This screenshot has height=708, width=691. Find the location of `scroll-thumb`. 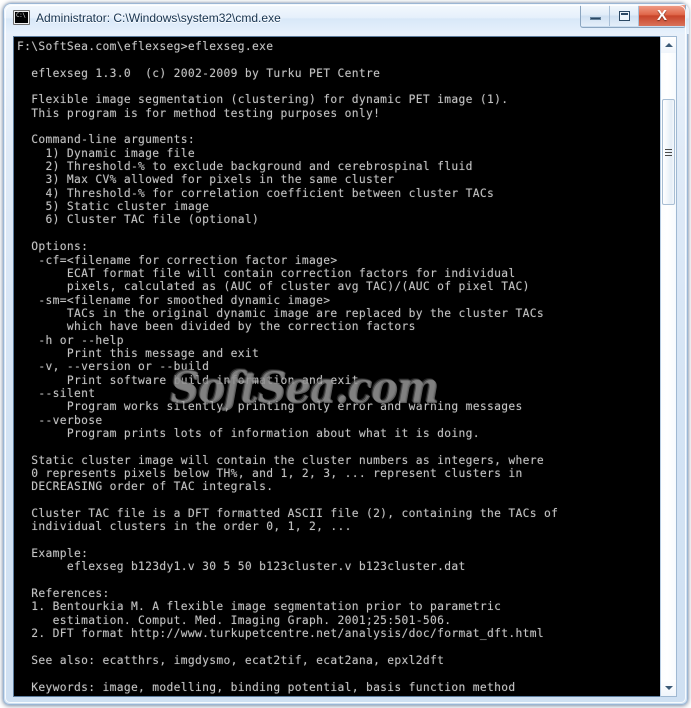

scroll-thumb is located at coordinates (668, 152).